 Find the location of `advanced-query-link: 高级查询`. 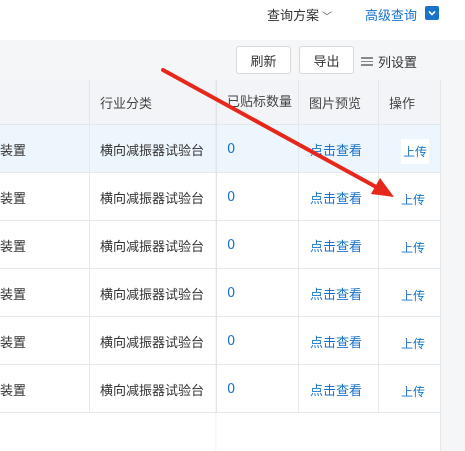

advanced-query-link: 高级查询 is located at coordinates (391, 14).